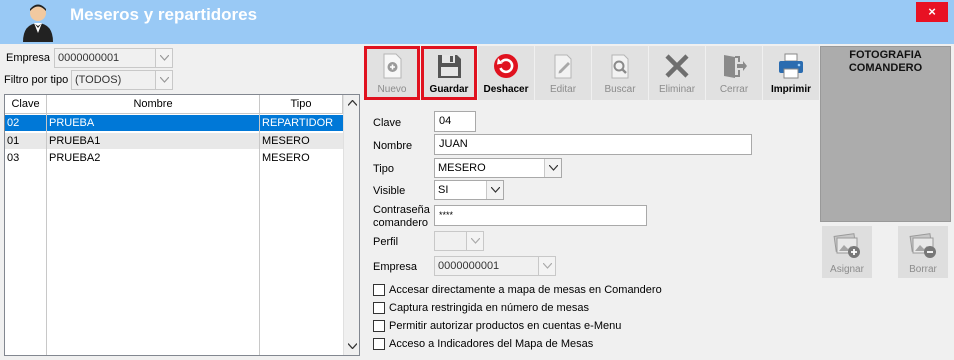 The width and height of the screenshot is (954, 360). I want to click on empresa-select: 0000000001, so click(495, 266).